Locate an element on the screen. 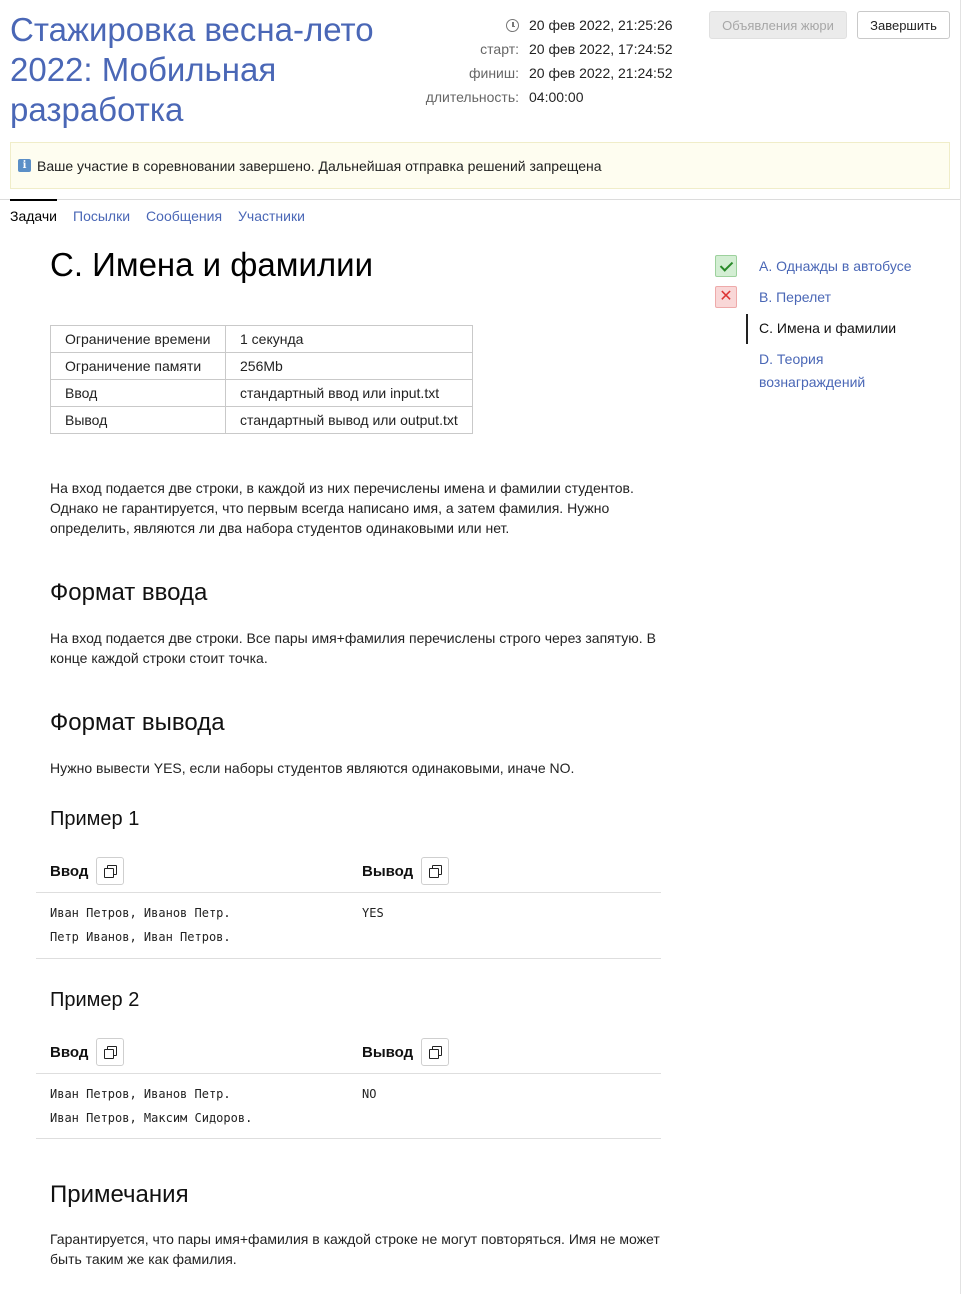 The height and width of the screenshot is (1294, 961). sidebar-item-c: C. Имена и фамилии is located at coordinates (835, 329).